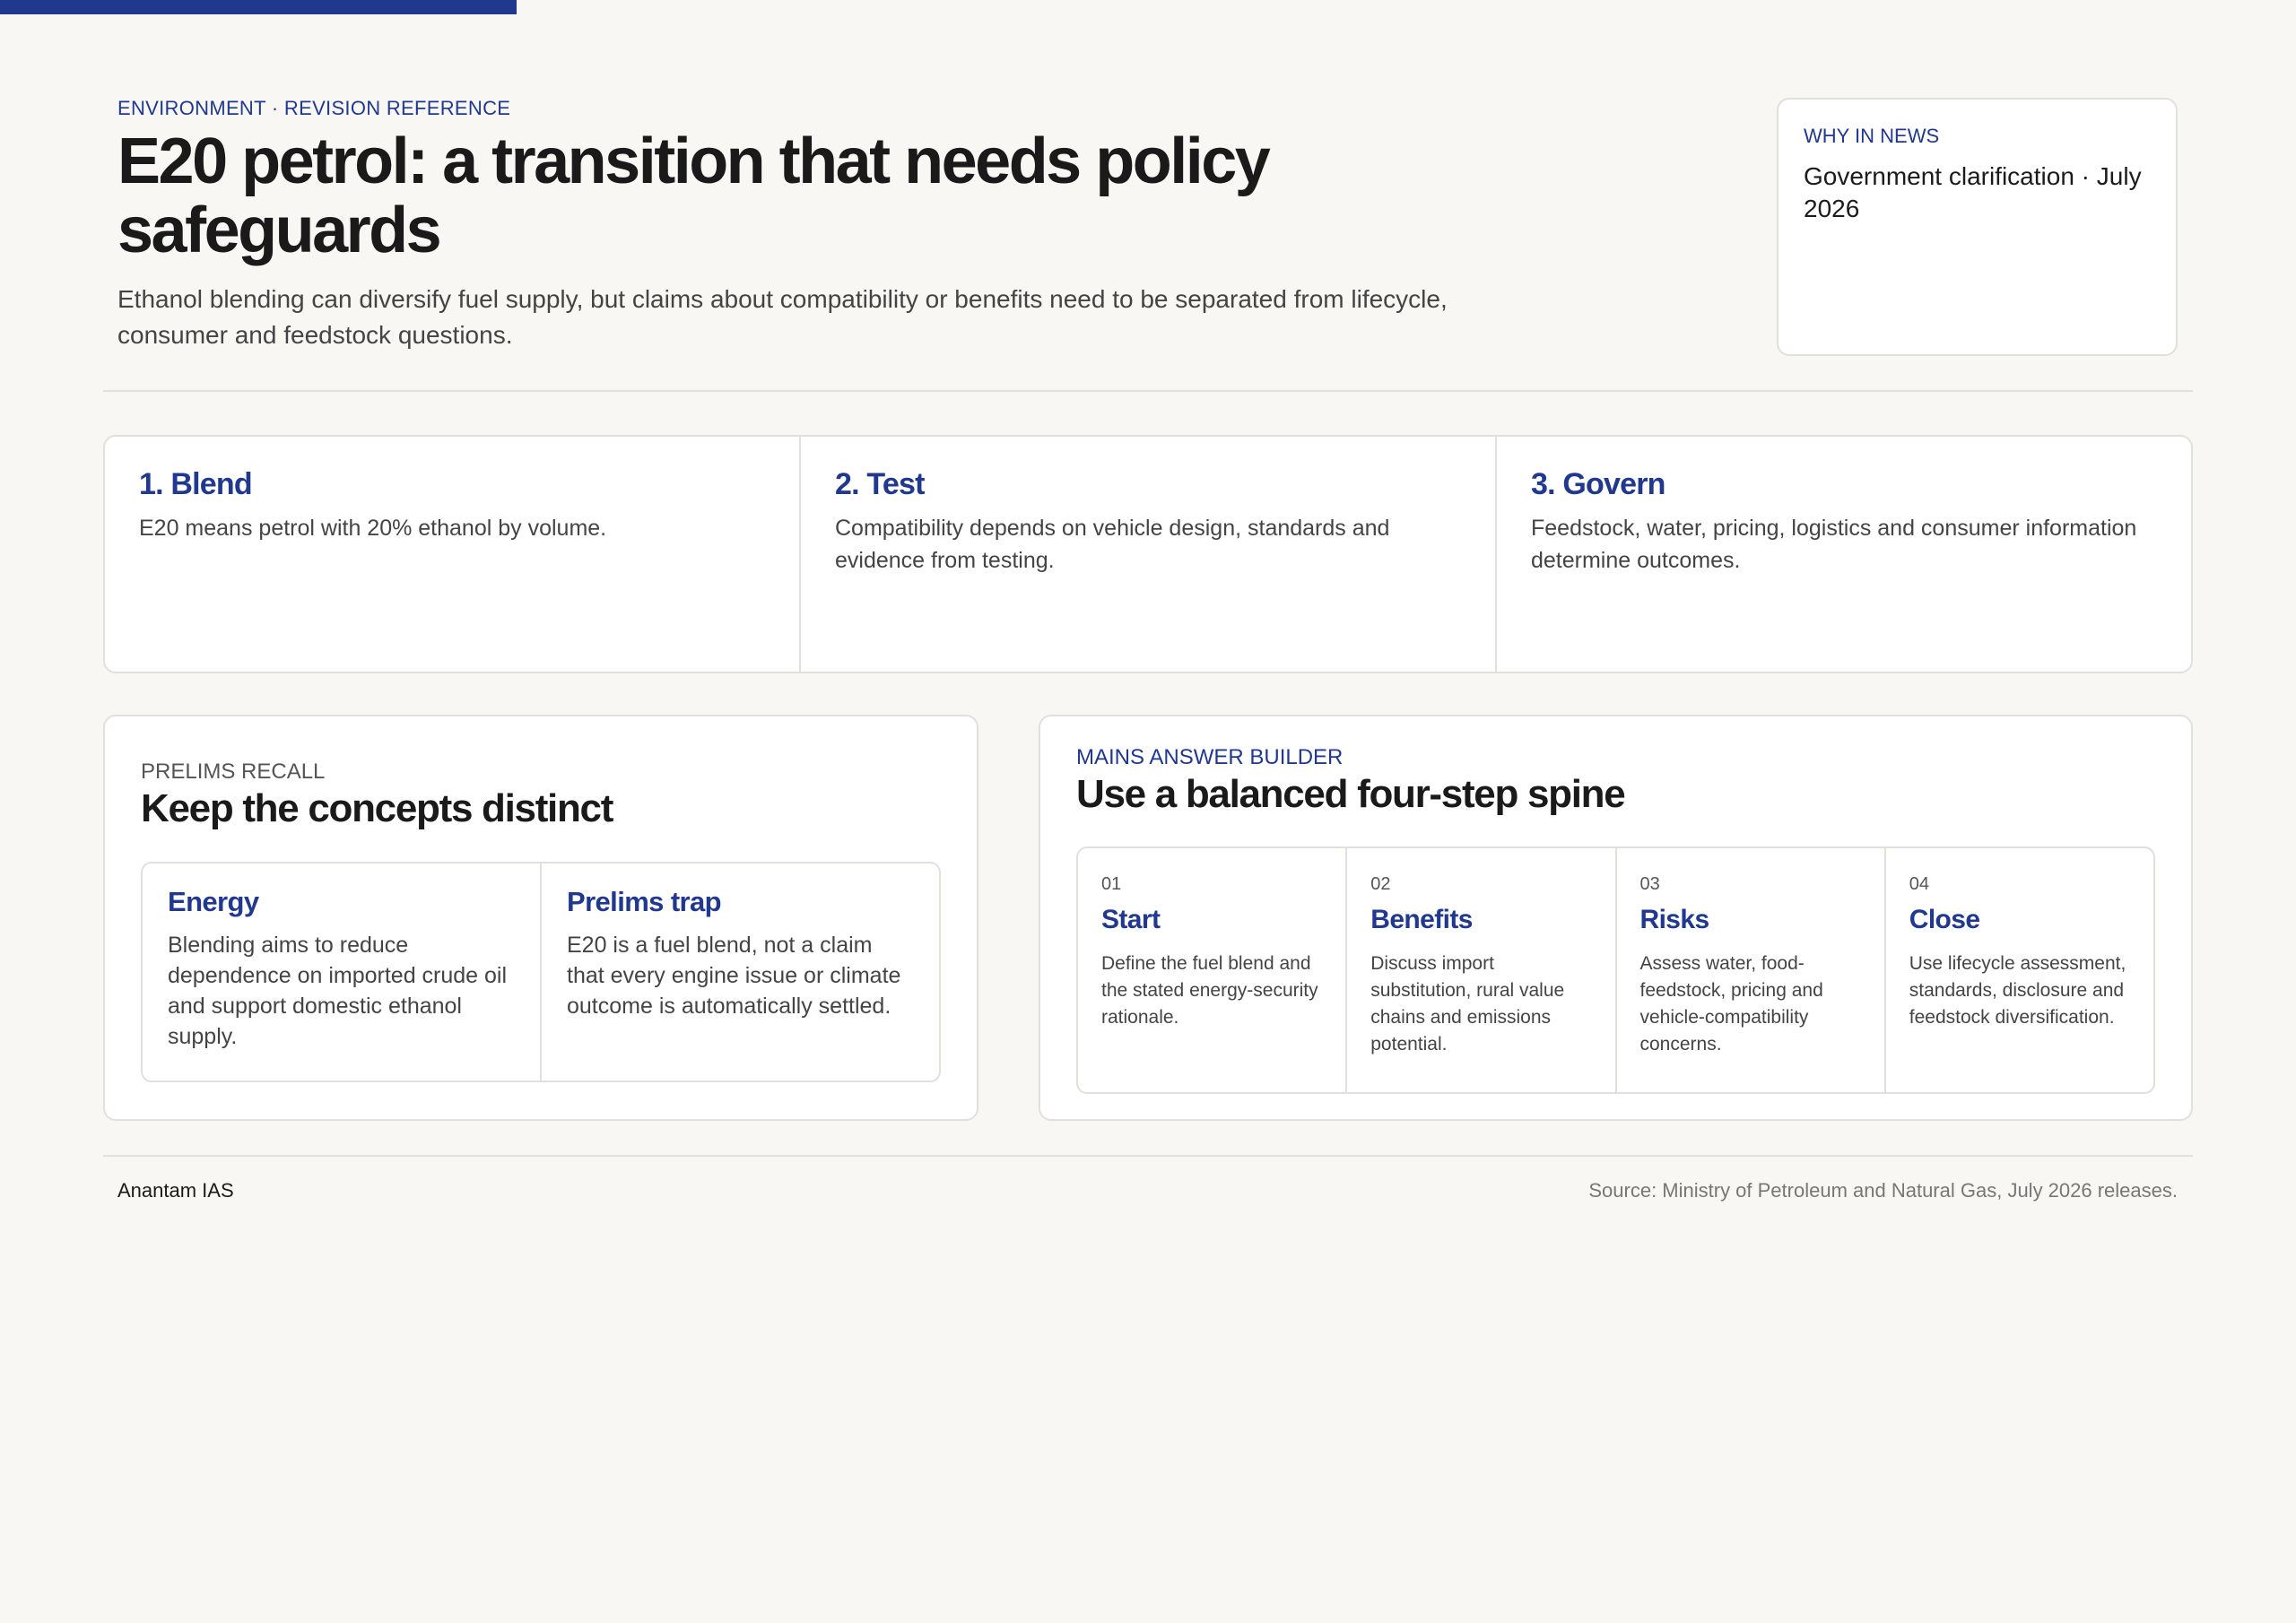 This screenshot has width=2296, height=1623. I want to click on spine-number: 04, so click(1919, 884).